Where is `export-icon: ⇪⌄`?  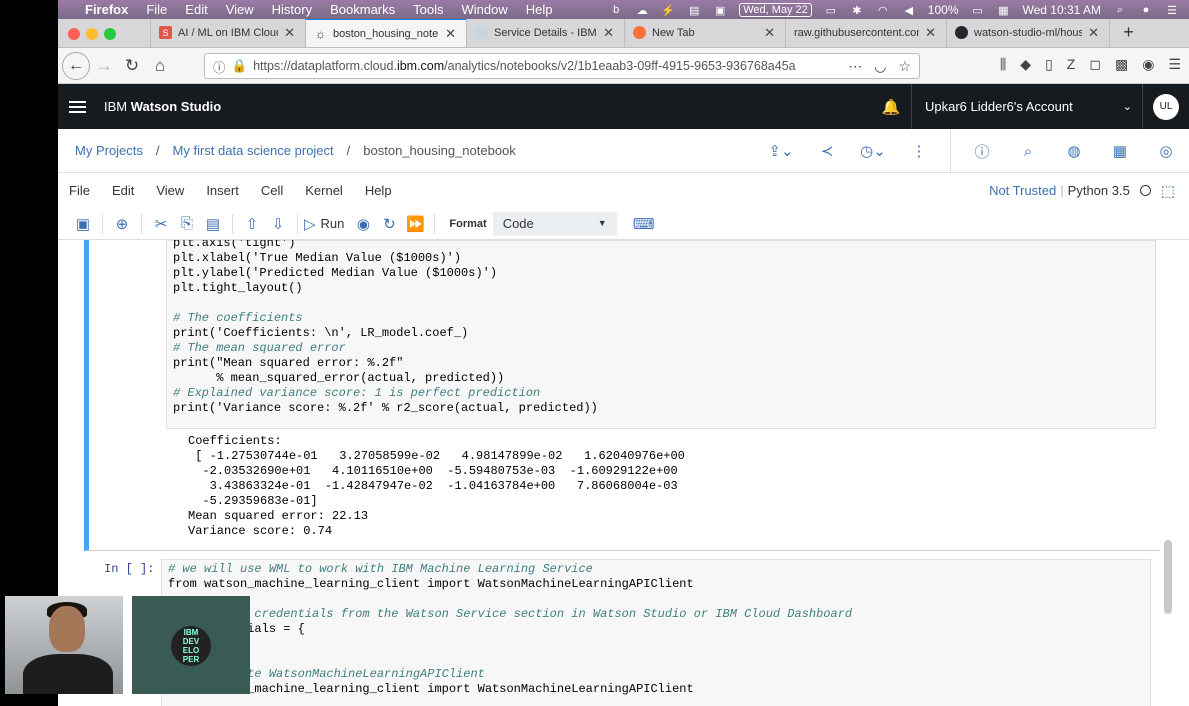
export-icon: ⇪⌄ is located at coordinates (781, 151).